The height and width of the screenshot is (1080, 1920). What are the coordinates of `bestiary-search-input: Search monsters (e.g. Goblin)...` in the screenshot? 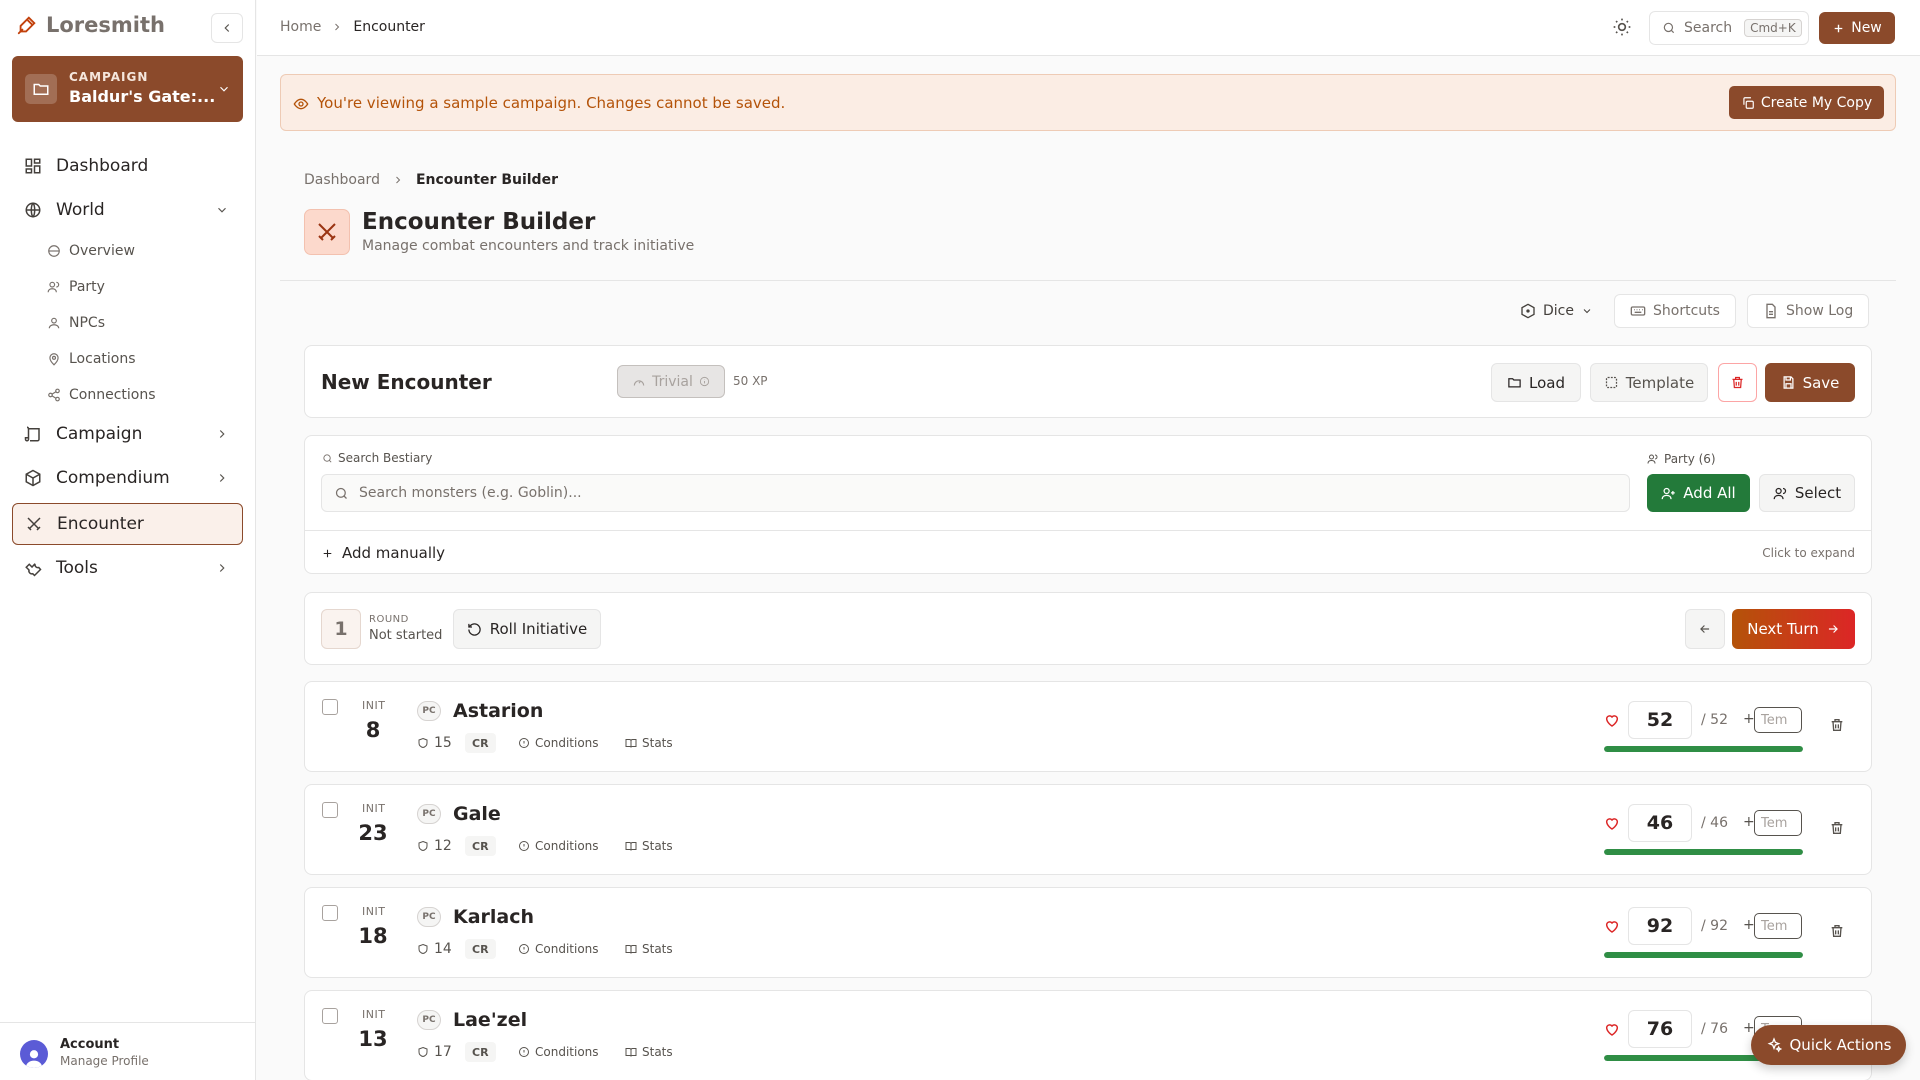 It's located at (975, 493).